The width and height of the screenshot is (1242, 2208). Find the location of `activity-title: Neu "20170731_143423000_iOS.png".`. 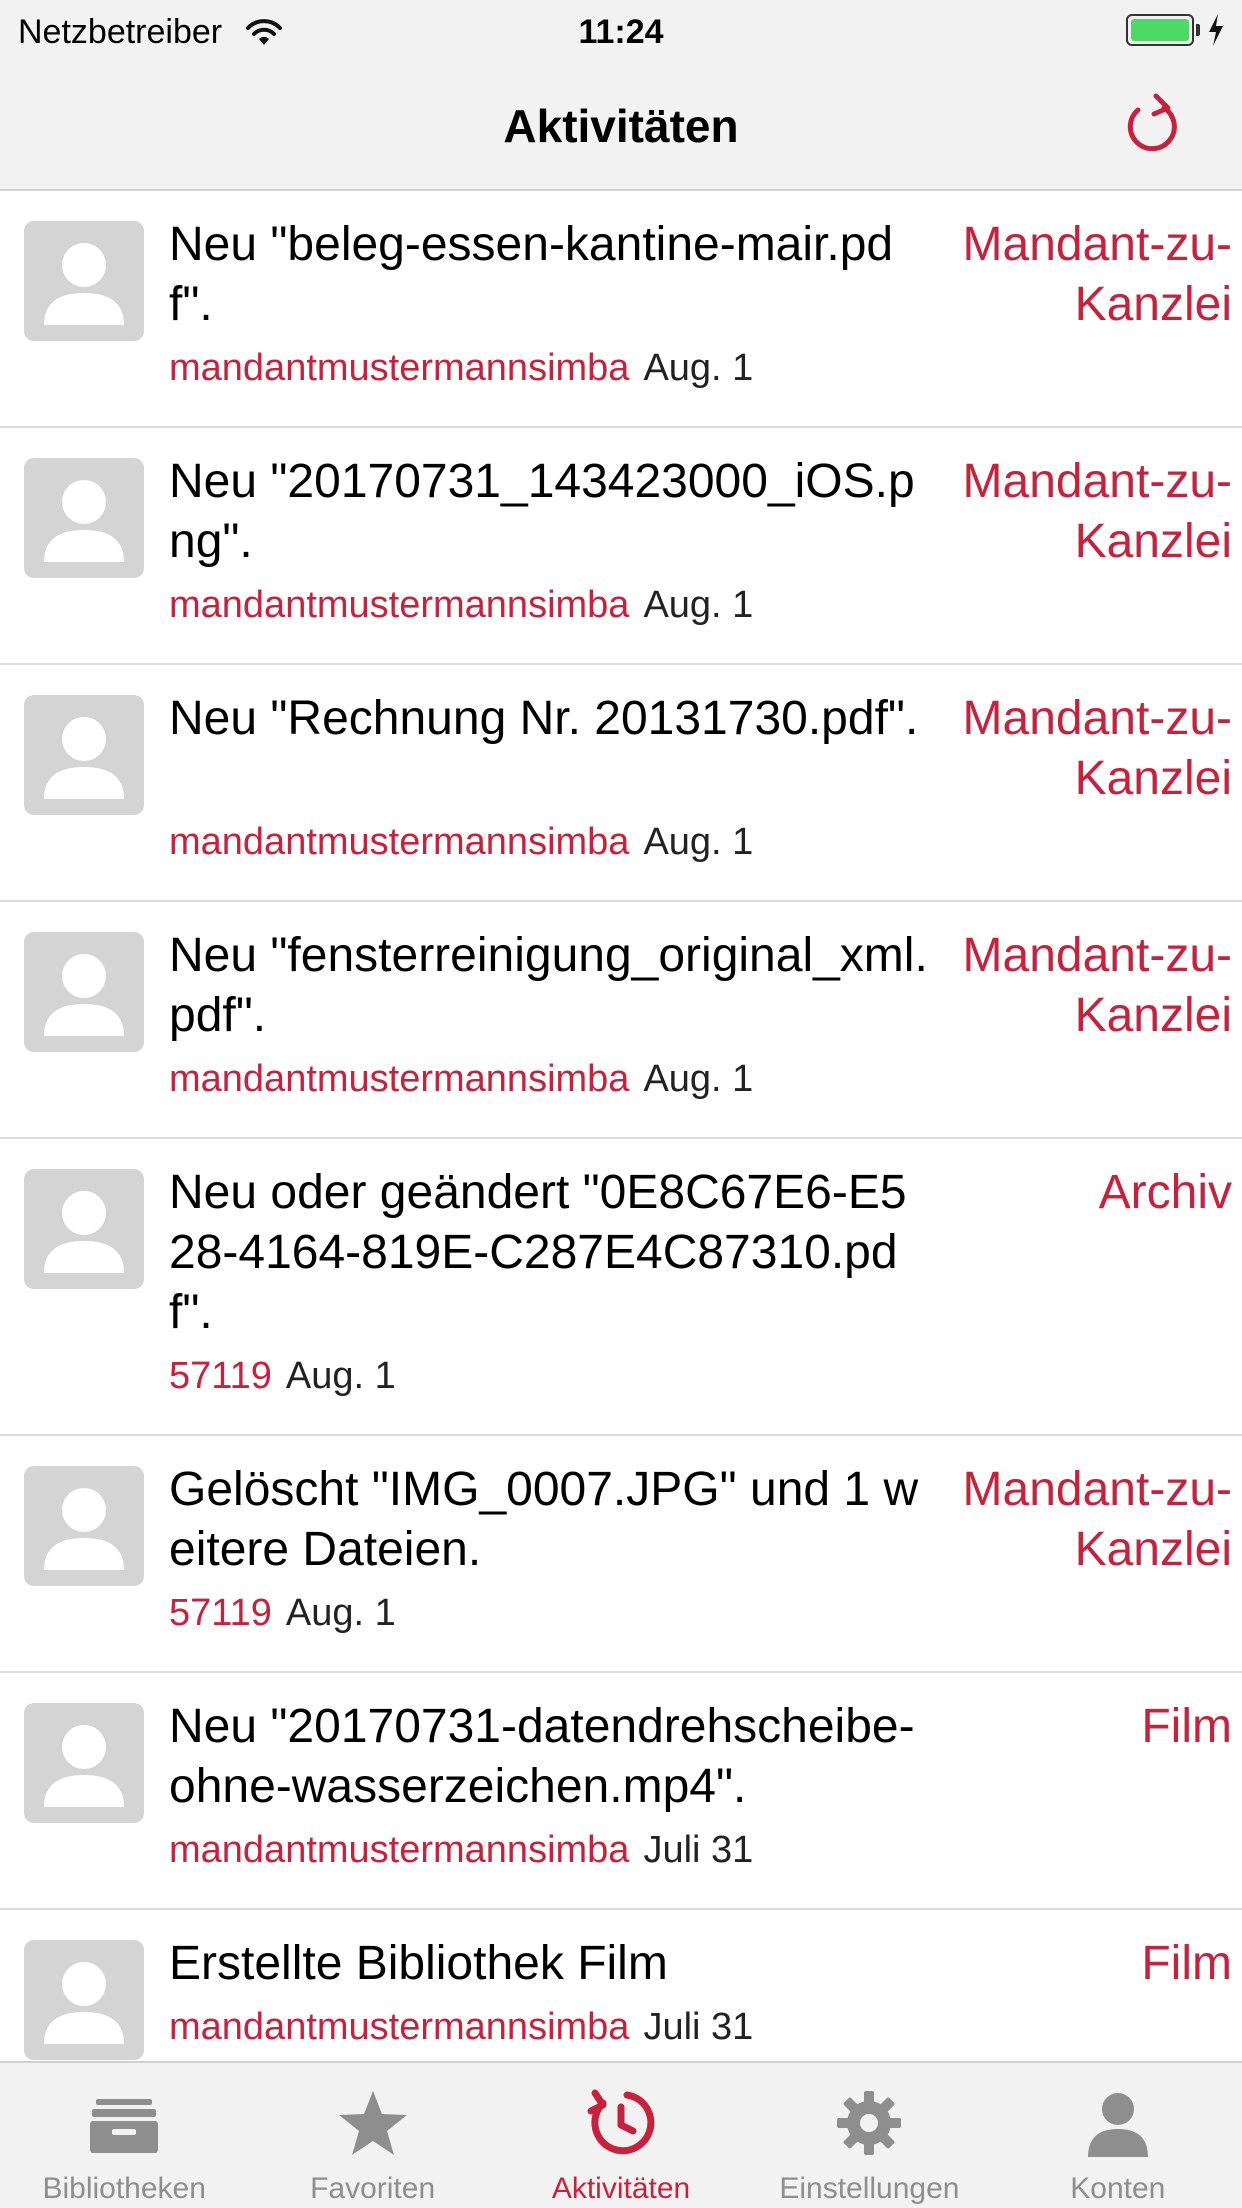

activity-title: Neu "20170731_143423000_iOS.png". is located at coordinates (542, 511).